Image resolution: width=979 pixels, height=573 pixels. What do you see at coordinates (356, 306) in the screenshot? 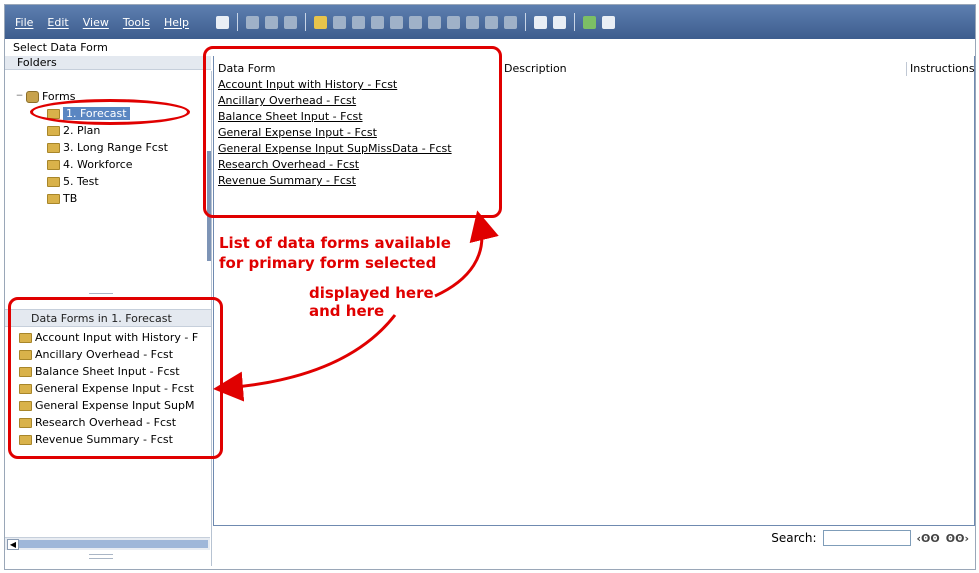
I see `annotation-arrows` at bounding box center [356, 306].